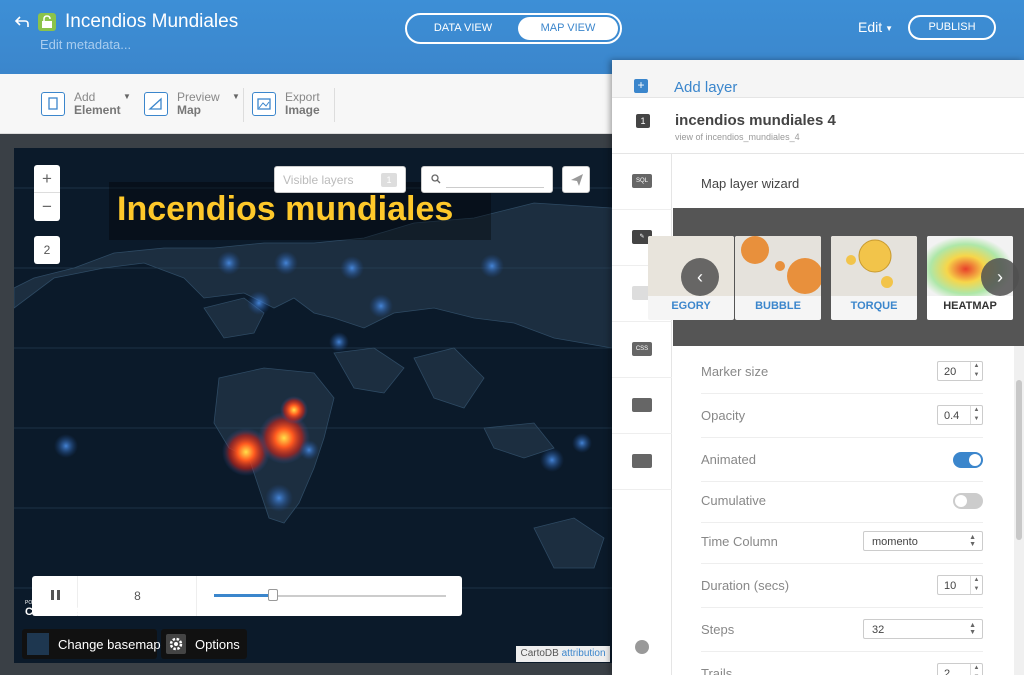 The width and height of the screenshot is (1024, 675). I want to click on prop-label: Duration (secs), so click(745, 585).